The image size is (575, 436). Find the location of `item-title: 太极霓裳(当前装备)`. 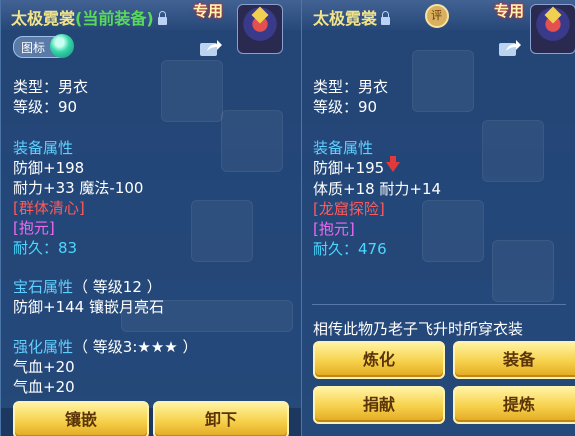

item-title: 太极霓裳(当前装备) is located at coordinates (89, 17).